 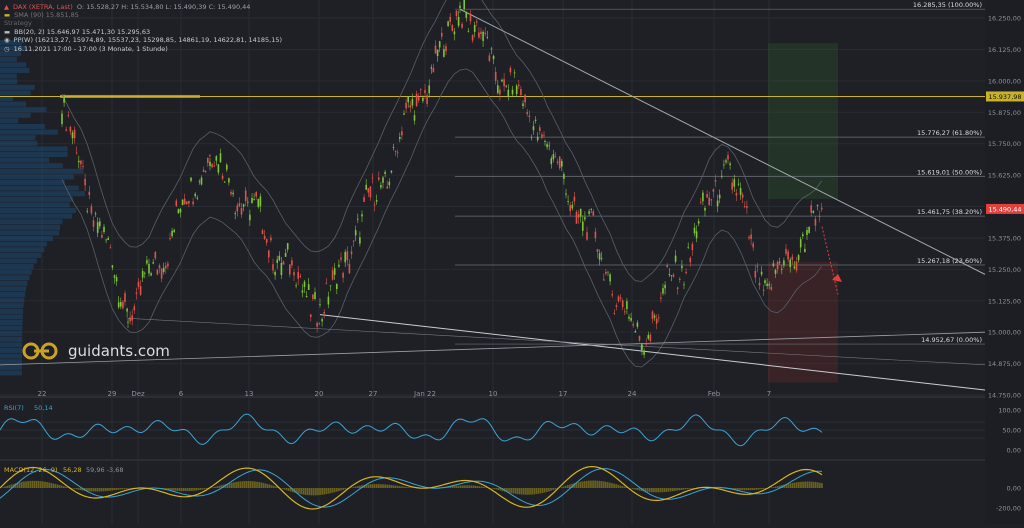 I want to click on price-tag-label: 15.490,44, so click(x=1004, y=209).